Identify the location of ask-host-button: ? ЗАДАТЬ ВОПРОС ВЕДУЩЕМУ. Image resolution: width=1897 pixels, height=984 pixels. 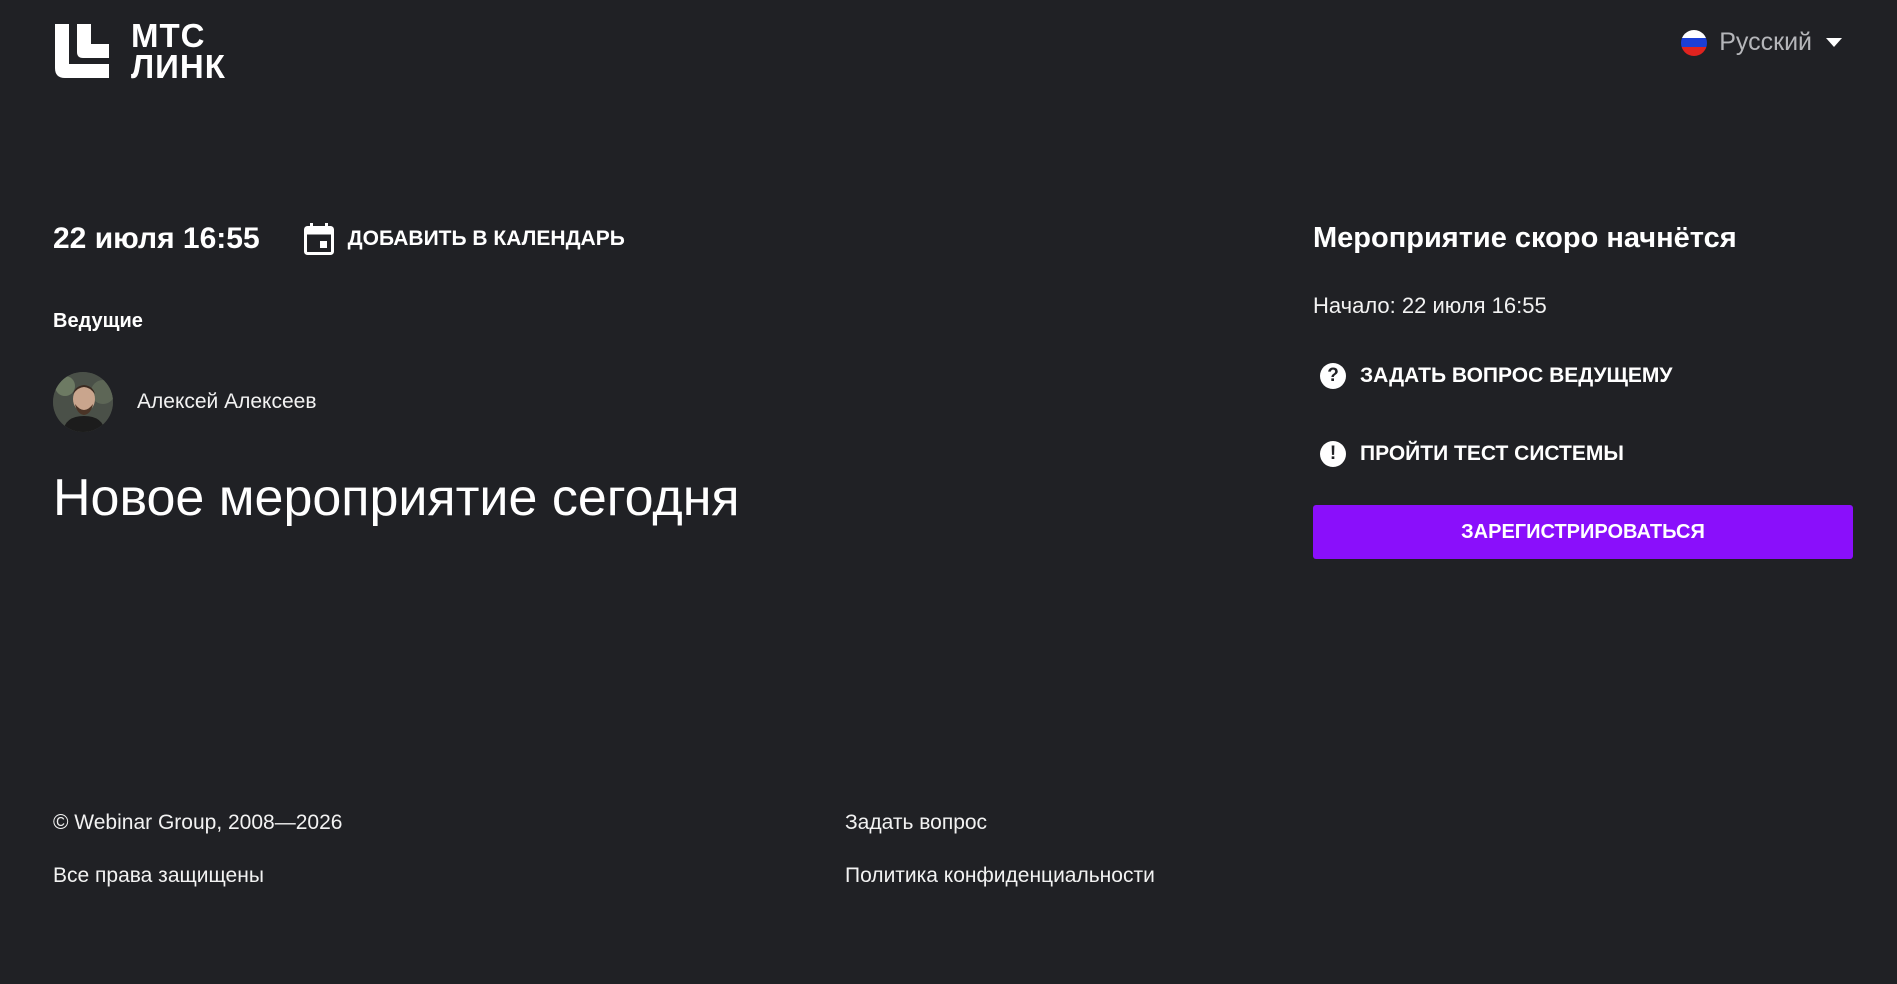
(1586, 376).